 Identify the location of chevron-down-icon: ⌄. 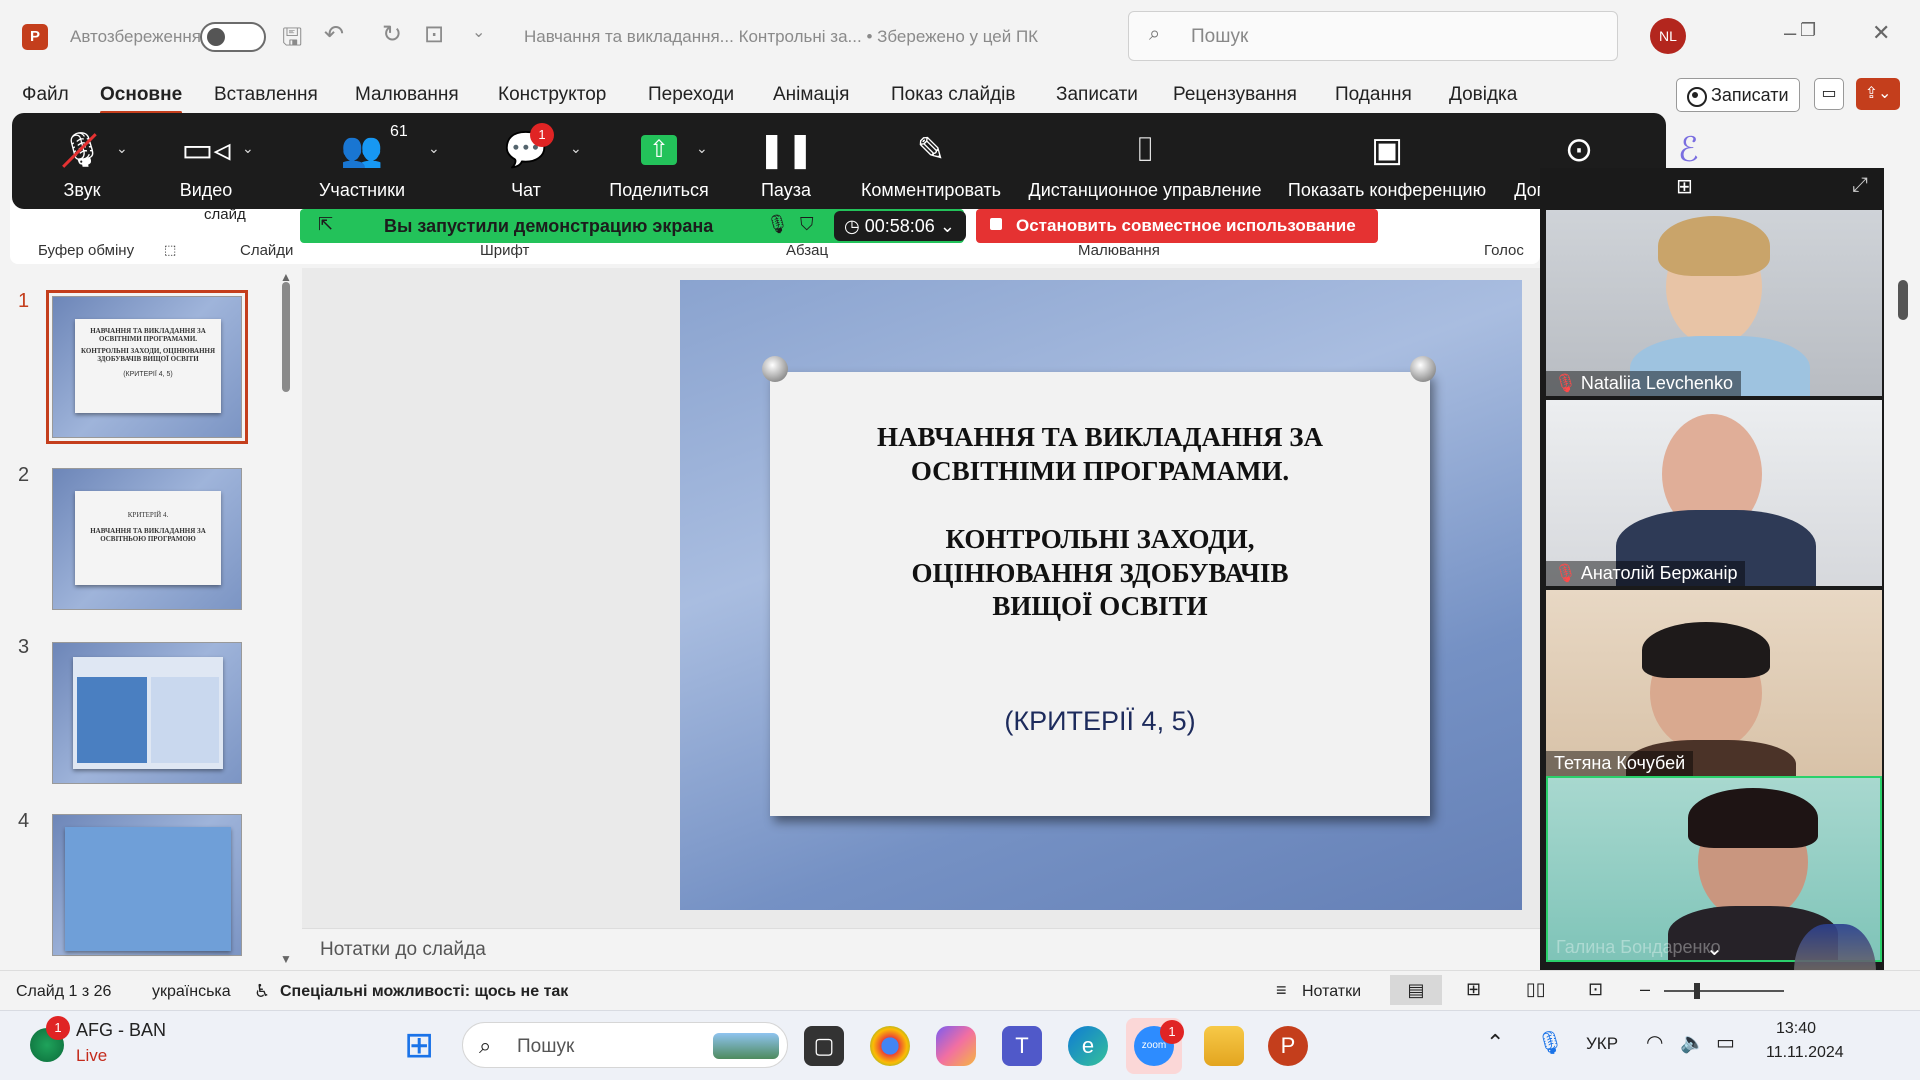
(1714, 948).